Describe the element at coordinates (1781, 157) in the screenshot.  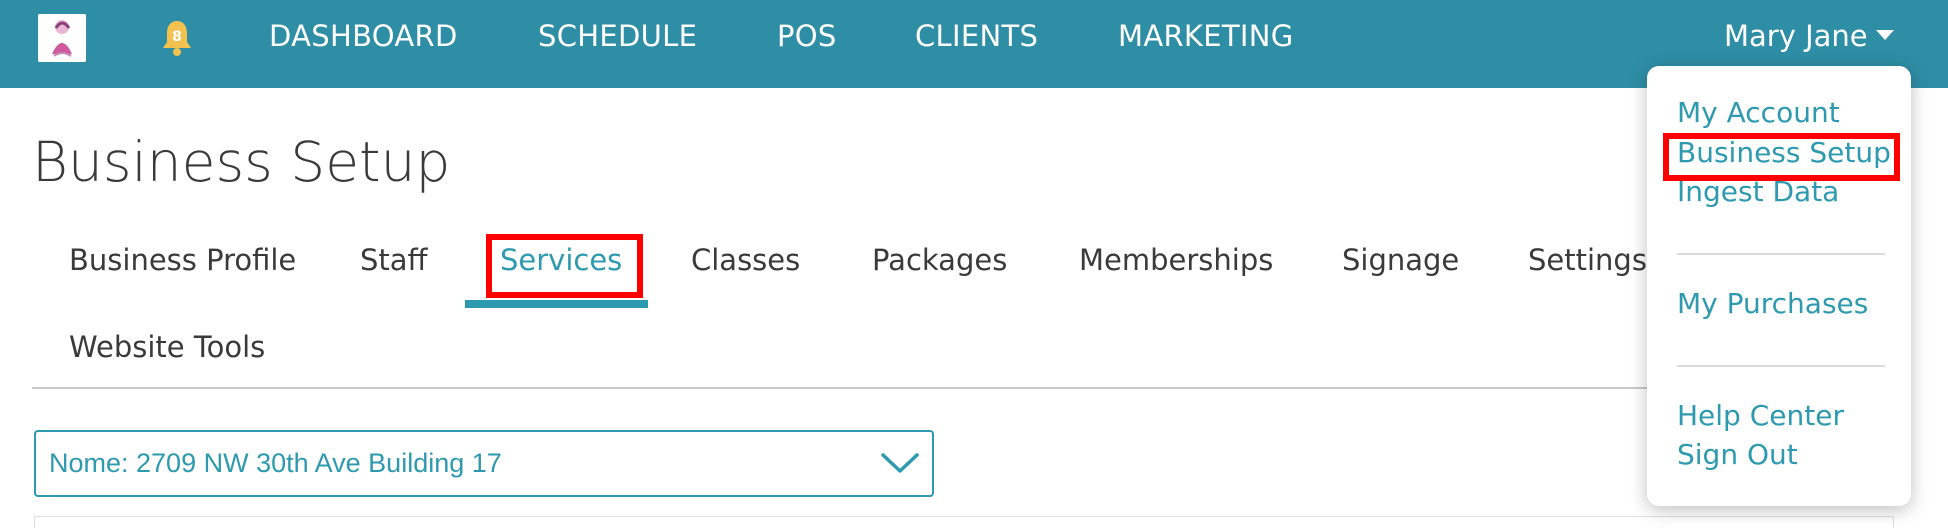
I see `business-setup-highlight-box` at that location.